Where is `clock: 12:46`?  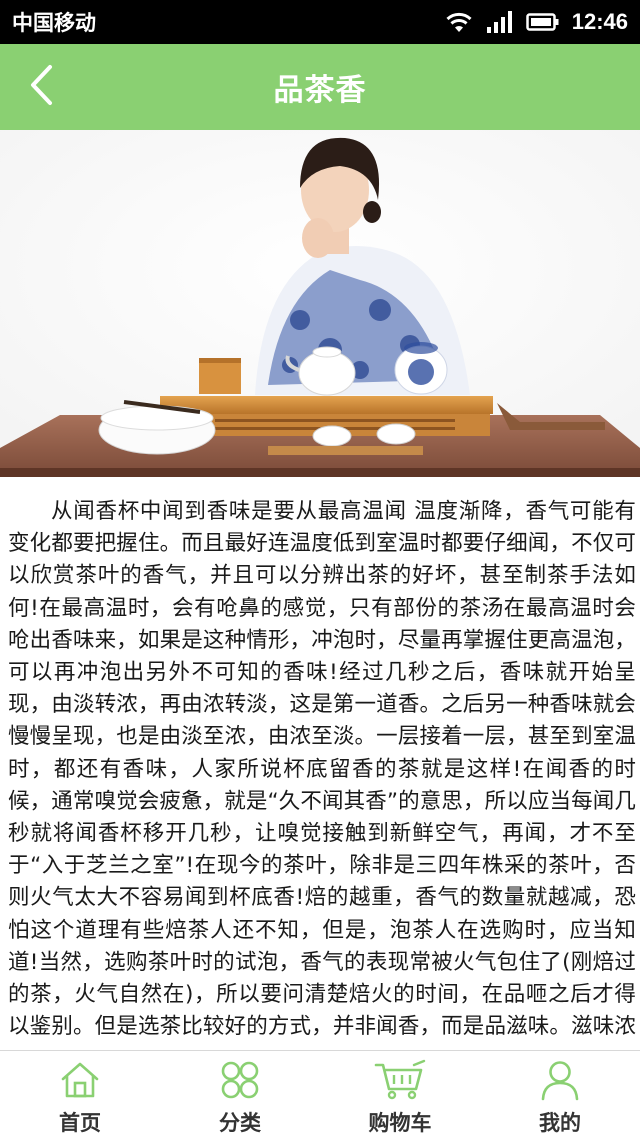 clock: 12:46 is located at coordinates (599, 21).